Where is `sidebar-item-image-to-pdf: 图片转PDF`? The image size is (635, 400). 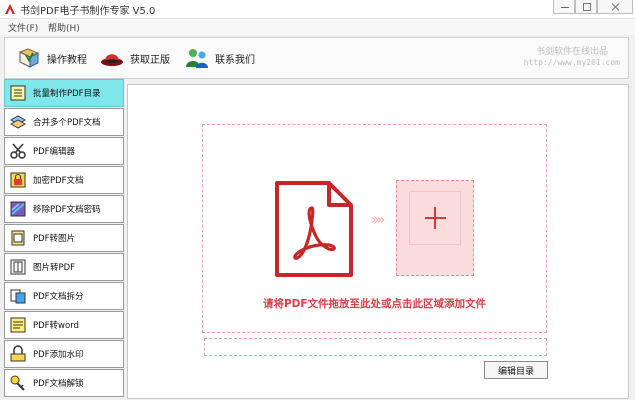 sidebar-item-image-to-pdf: 图片转PDF is located at coordinates (64, 267).